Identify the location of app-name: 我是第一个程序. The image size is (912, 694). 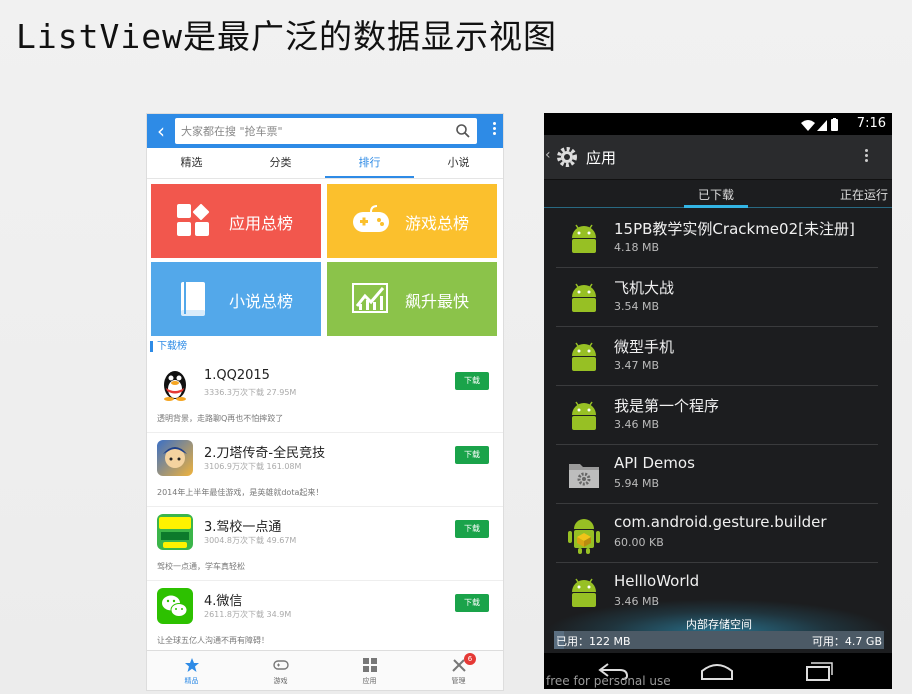
(667, 406).